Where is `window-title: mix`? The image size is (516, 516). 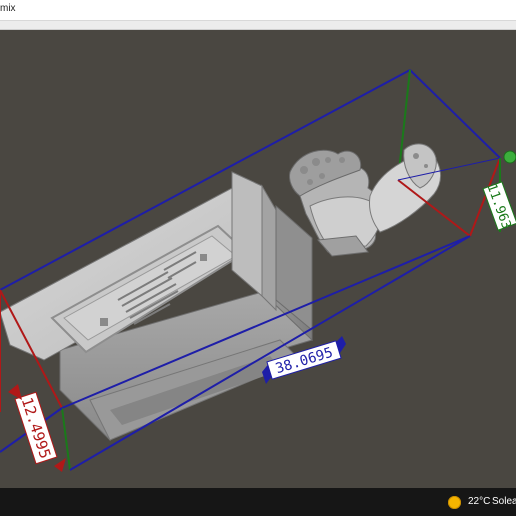 window-title: mix is located at coordinates (8, 8).